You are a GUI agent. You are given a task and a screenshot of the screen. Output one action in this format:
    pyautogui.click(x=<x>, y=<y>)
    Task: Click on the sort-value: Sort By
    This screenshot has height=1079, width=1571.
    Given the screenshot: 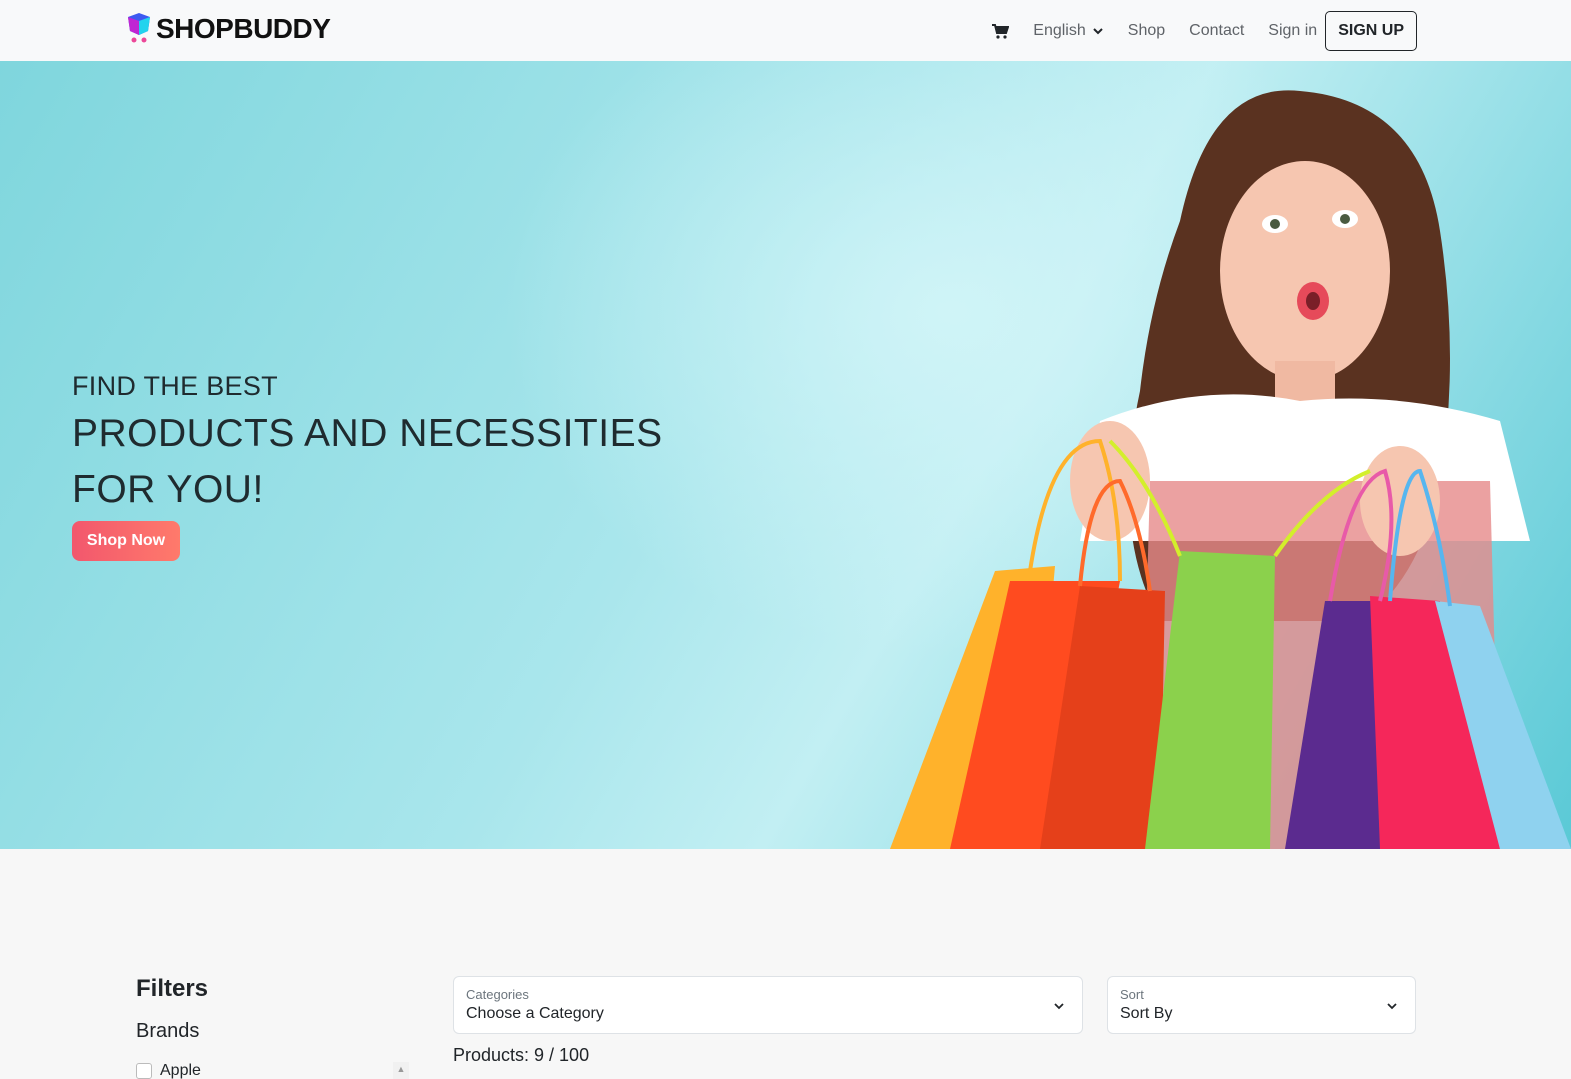 What is the action you would take?
    pyautogui.click(x=1146, y=1013)
    